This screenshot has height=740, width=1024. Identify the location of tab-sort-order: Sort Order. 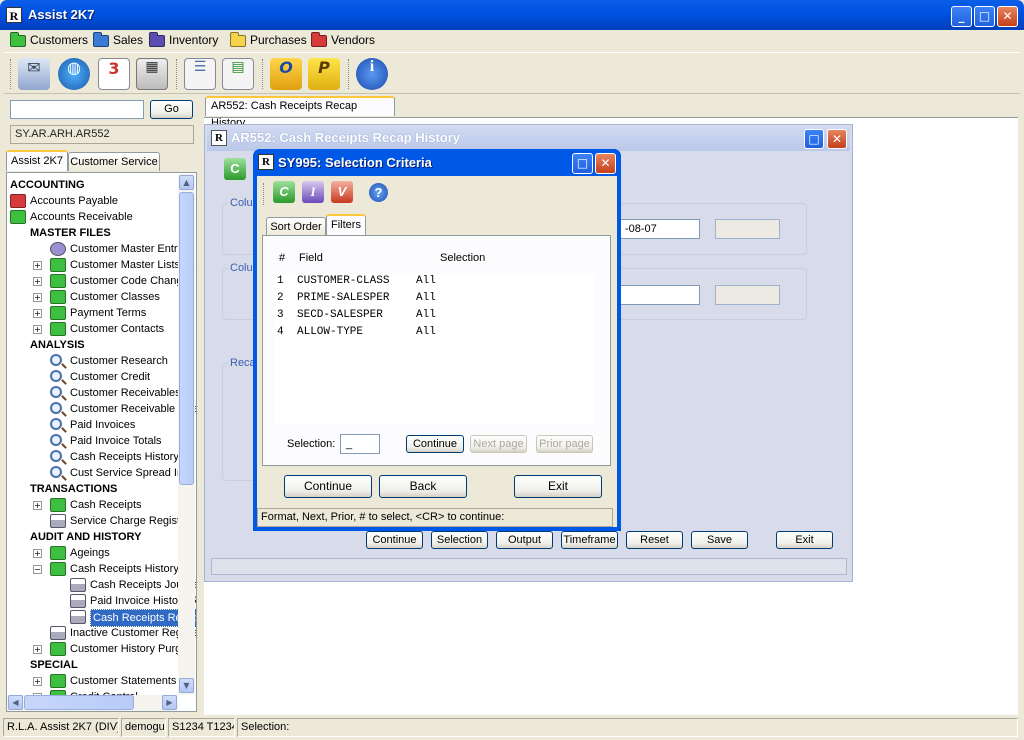
(296, 226).